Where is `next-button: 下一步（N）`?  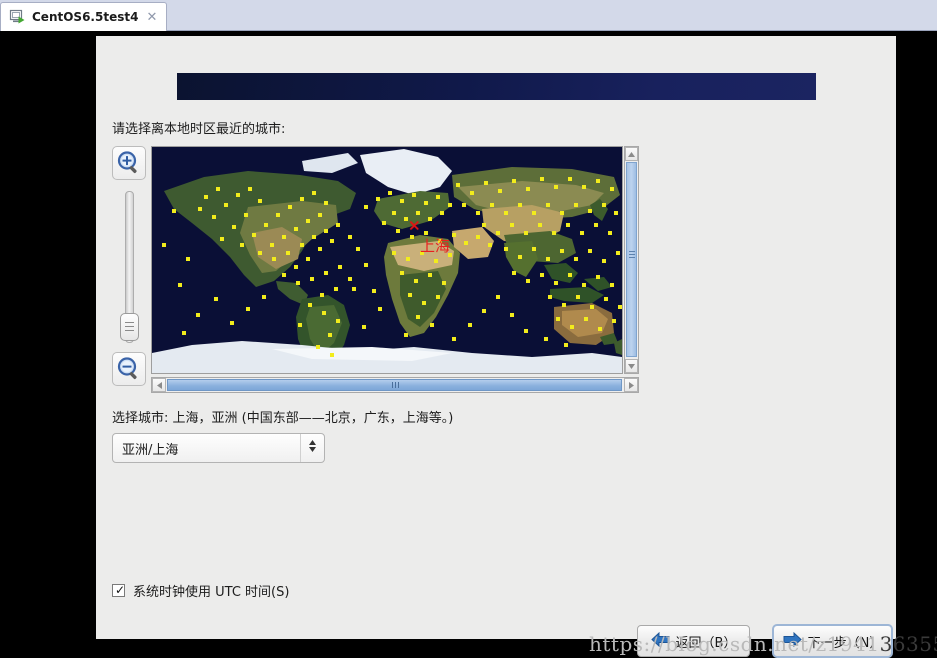 next-button: 下一步（N） is located at coordinates (832, 641).